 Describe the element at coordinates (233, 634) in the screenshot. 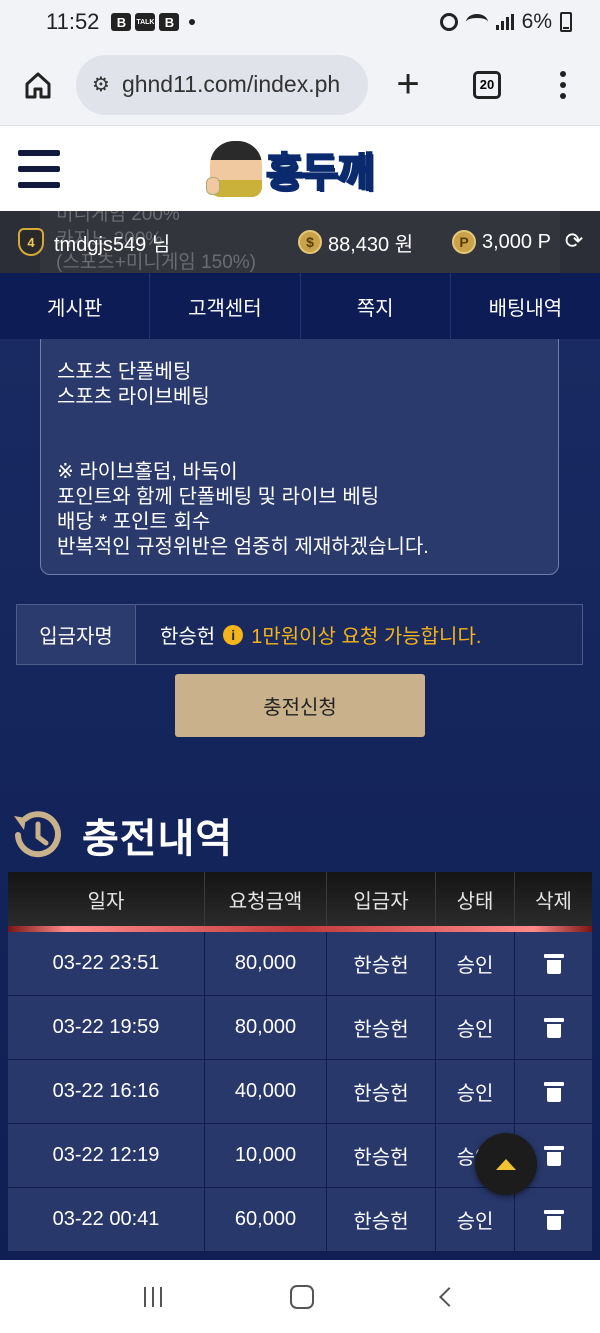

I see `info-icon: i` at that location.